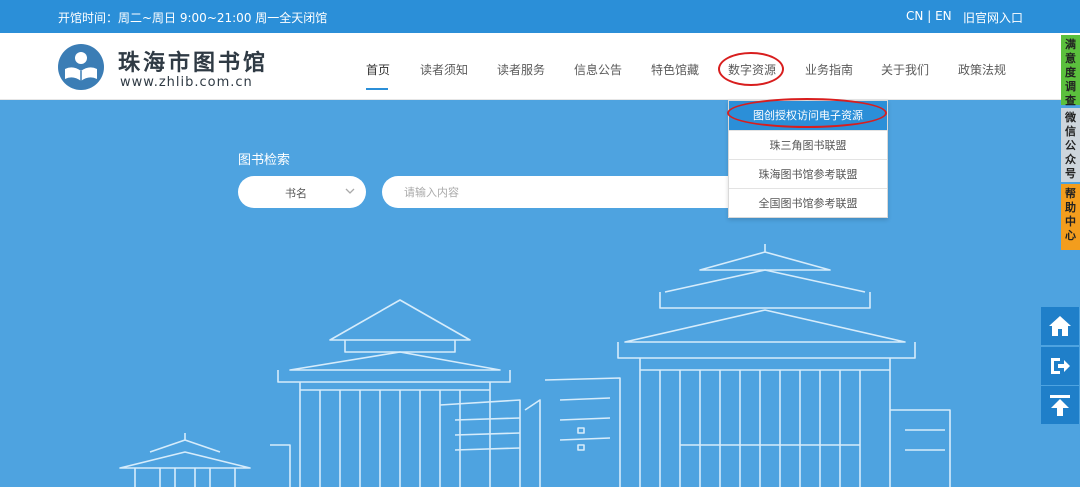 This screenshot has width=1080, height=487. I want to click on search-type-select: 书名, so click(302, 192).